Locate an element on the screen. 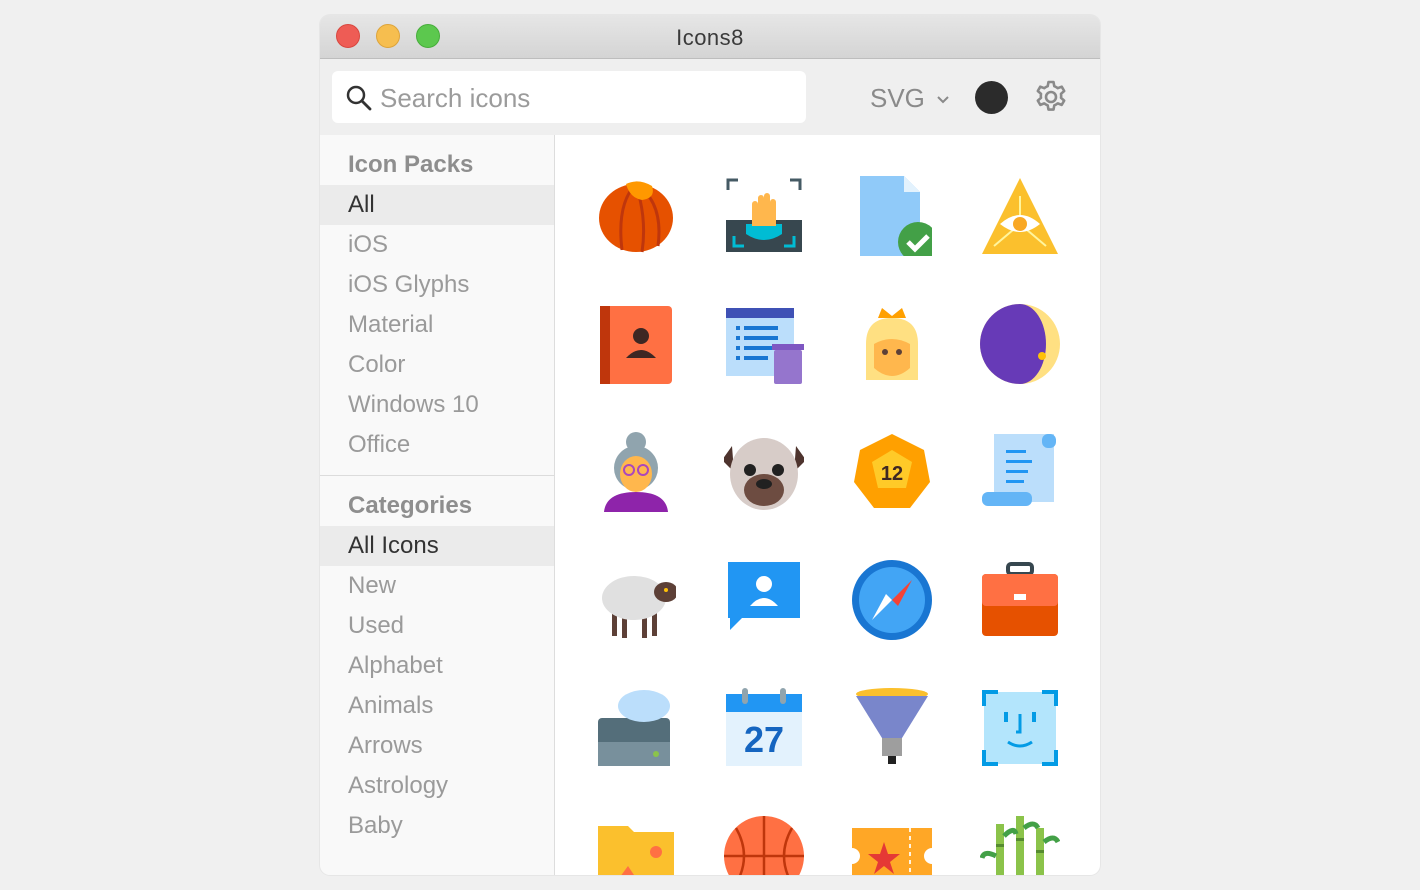 This screenshot has width=1420, height=890. color-picker-button is located at coordinates (991, 97).